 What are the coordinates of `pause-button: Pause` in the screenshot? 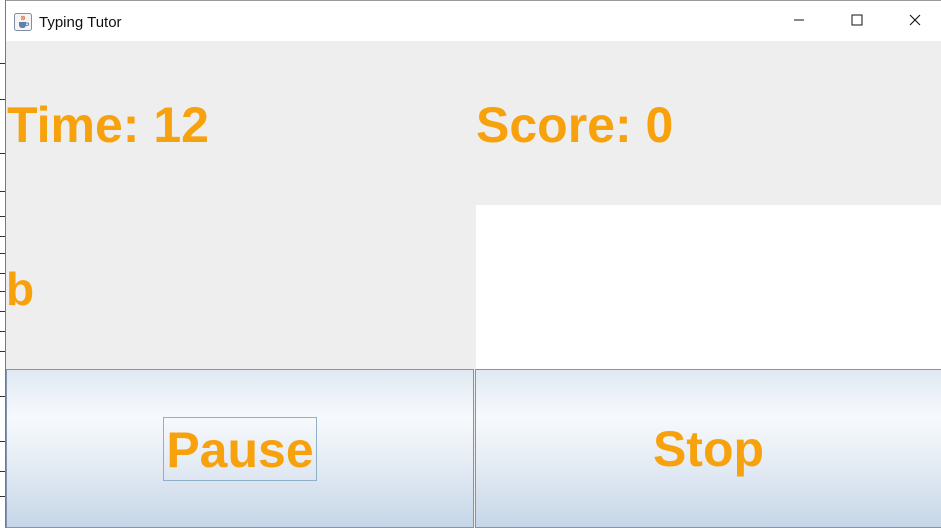 It's located at (240, 448).